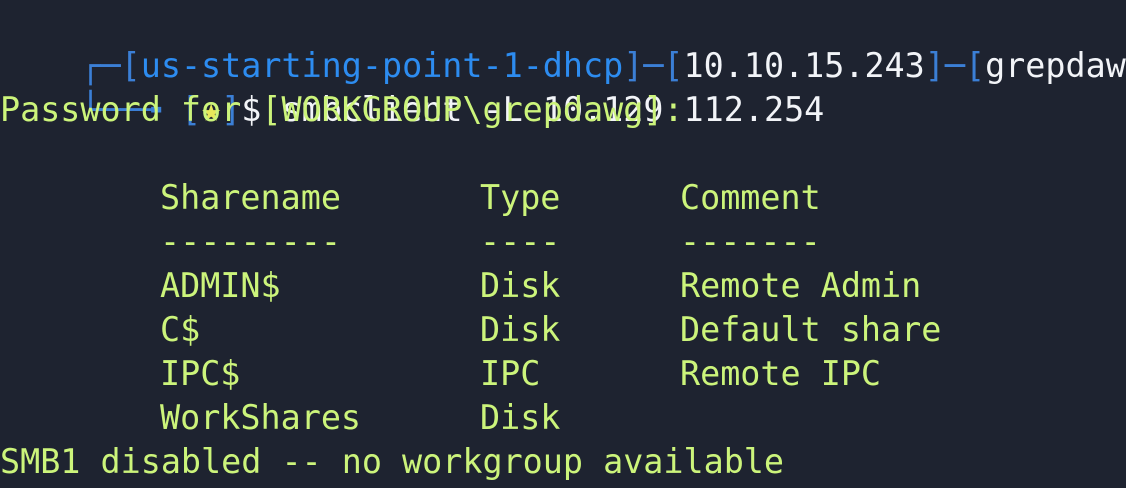  Describe the element at coordinates (563, 374) in the screenshot. I see `table-row: IPC$ IPC Remote IPC` at that location.